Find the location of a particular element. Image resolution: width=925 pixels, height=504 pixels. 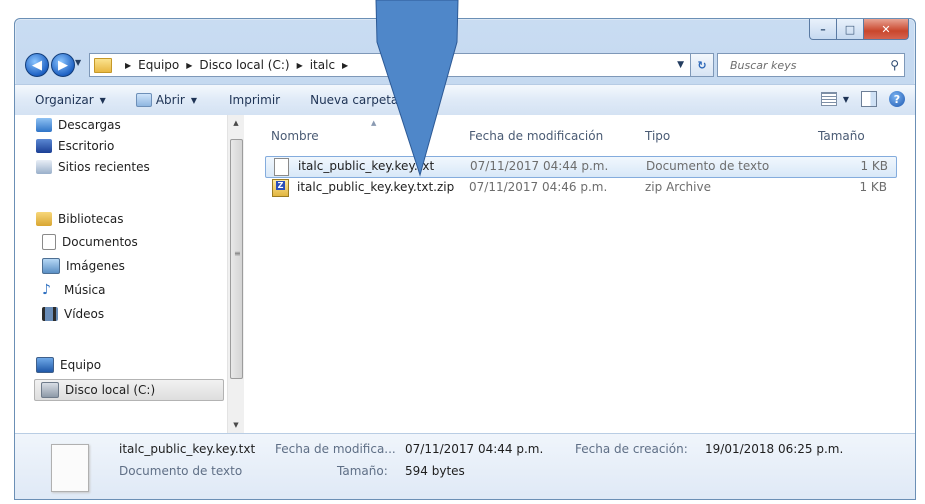

folder-icon is located at coordinates (103, 65).